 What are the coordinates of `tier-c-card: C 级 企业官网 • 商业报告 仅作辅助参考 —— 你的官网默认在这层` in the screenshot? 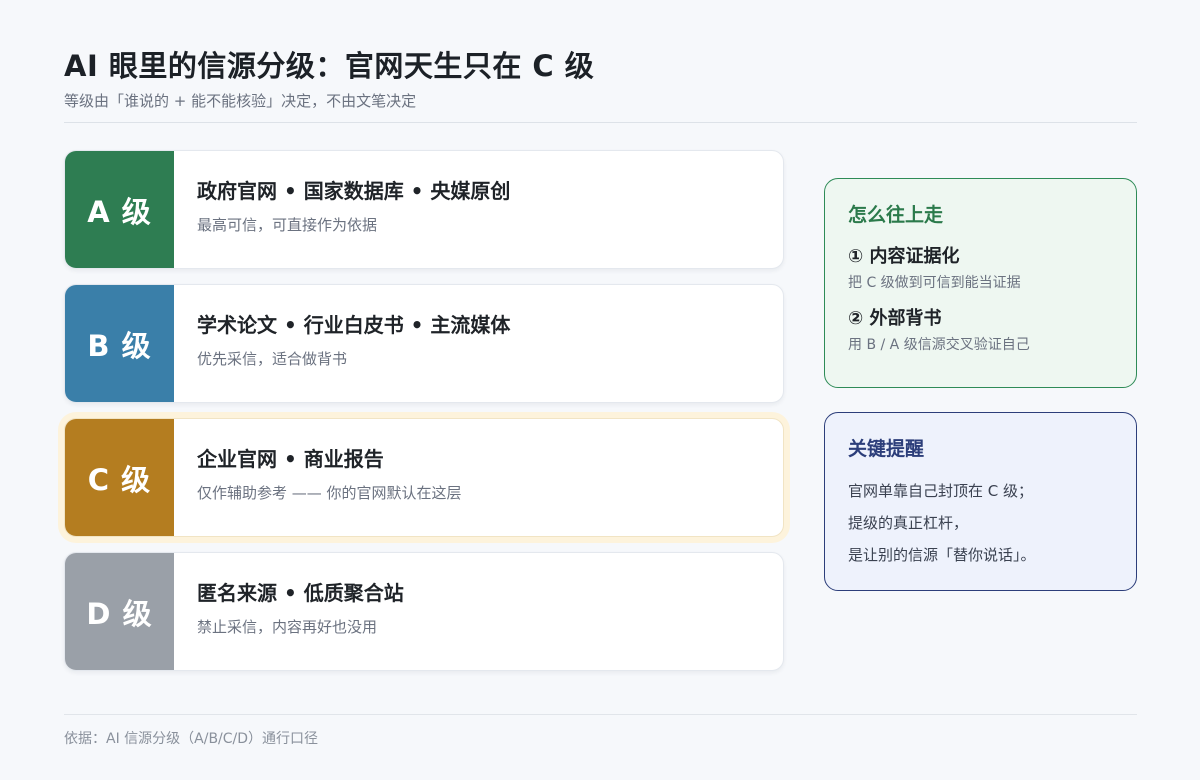 It's located at (424, 477).